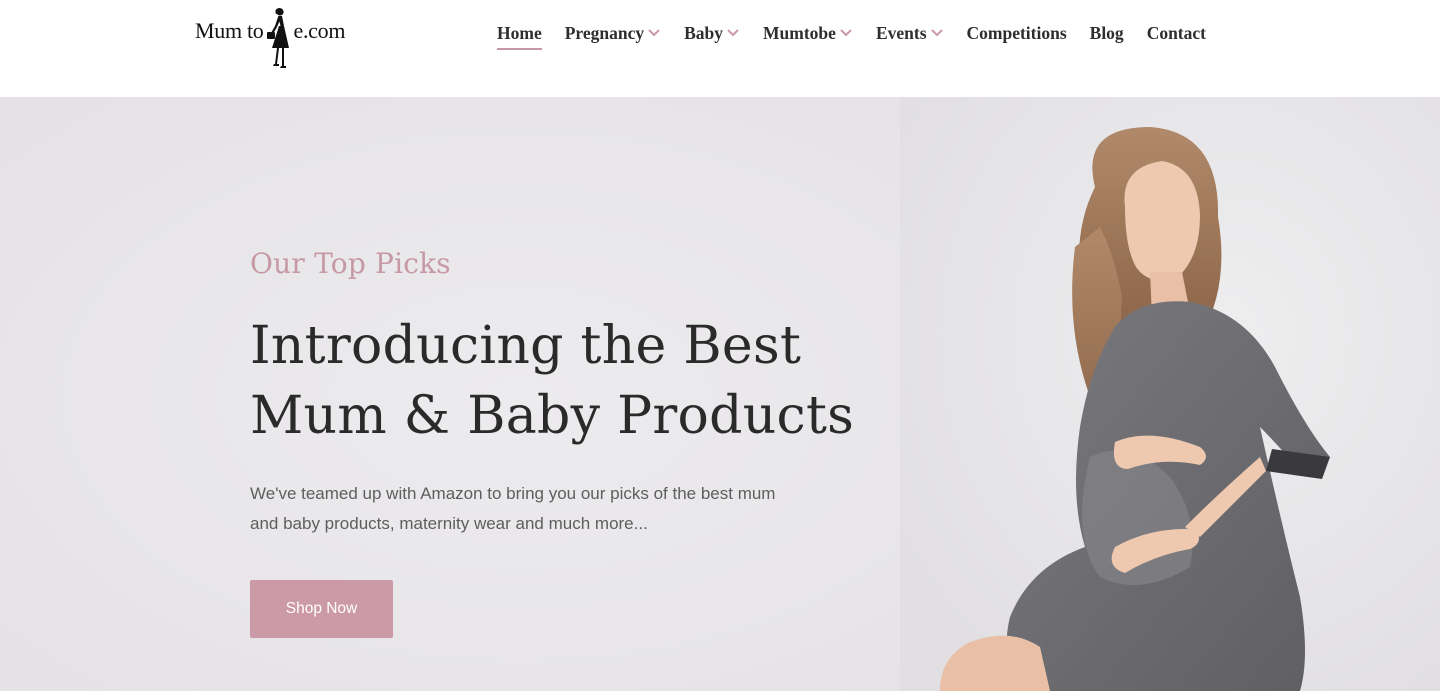 Image resolution: width=1440 pixels, height=691 pixels. I want to click on nav-item-label: Home, so click(519, 32).